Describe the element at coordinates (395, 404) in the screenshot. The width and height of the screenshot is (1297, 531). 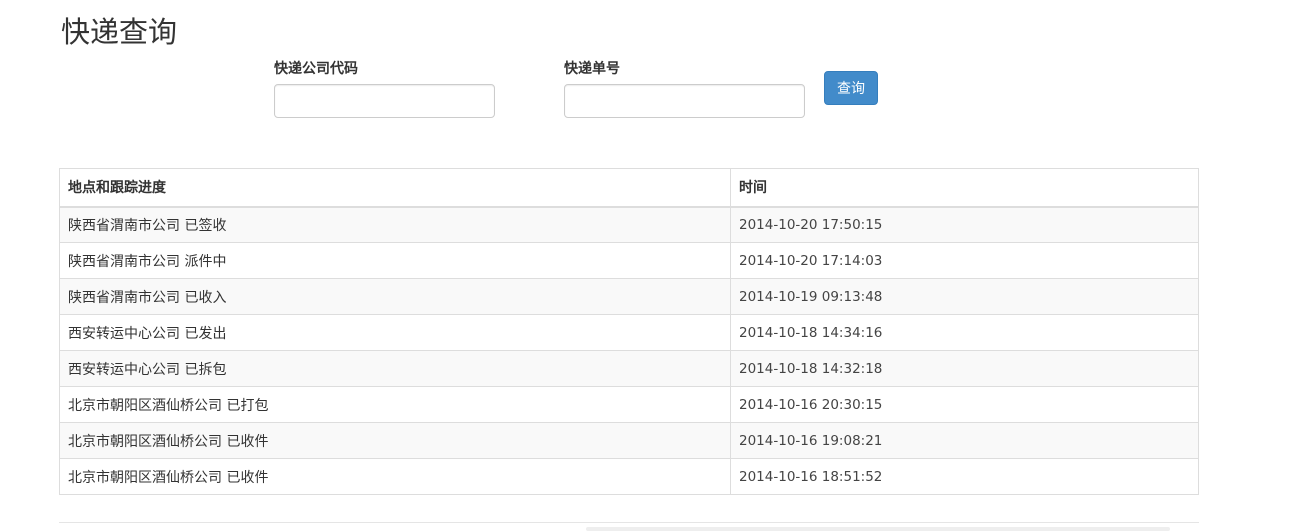
I see `cell-place: 北京市朝阳区酒仙桥公司 已打包` at that location.